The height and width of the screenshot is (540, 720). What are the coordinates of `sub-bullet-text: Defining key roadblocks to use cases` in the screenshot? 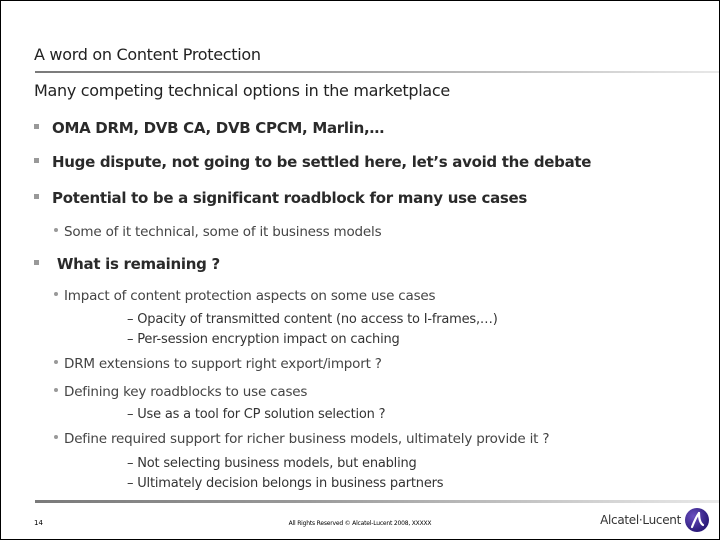 It's located at (186, 392).